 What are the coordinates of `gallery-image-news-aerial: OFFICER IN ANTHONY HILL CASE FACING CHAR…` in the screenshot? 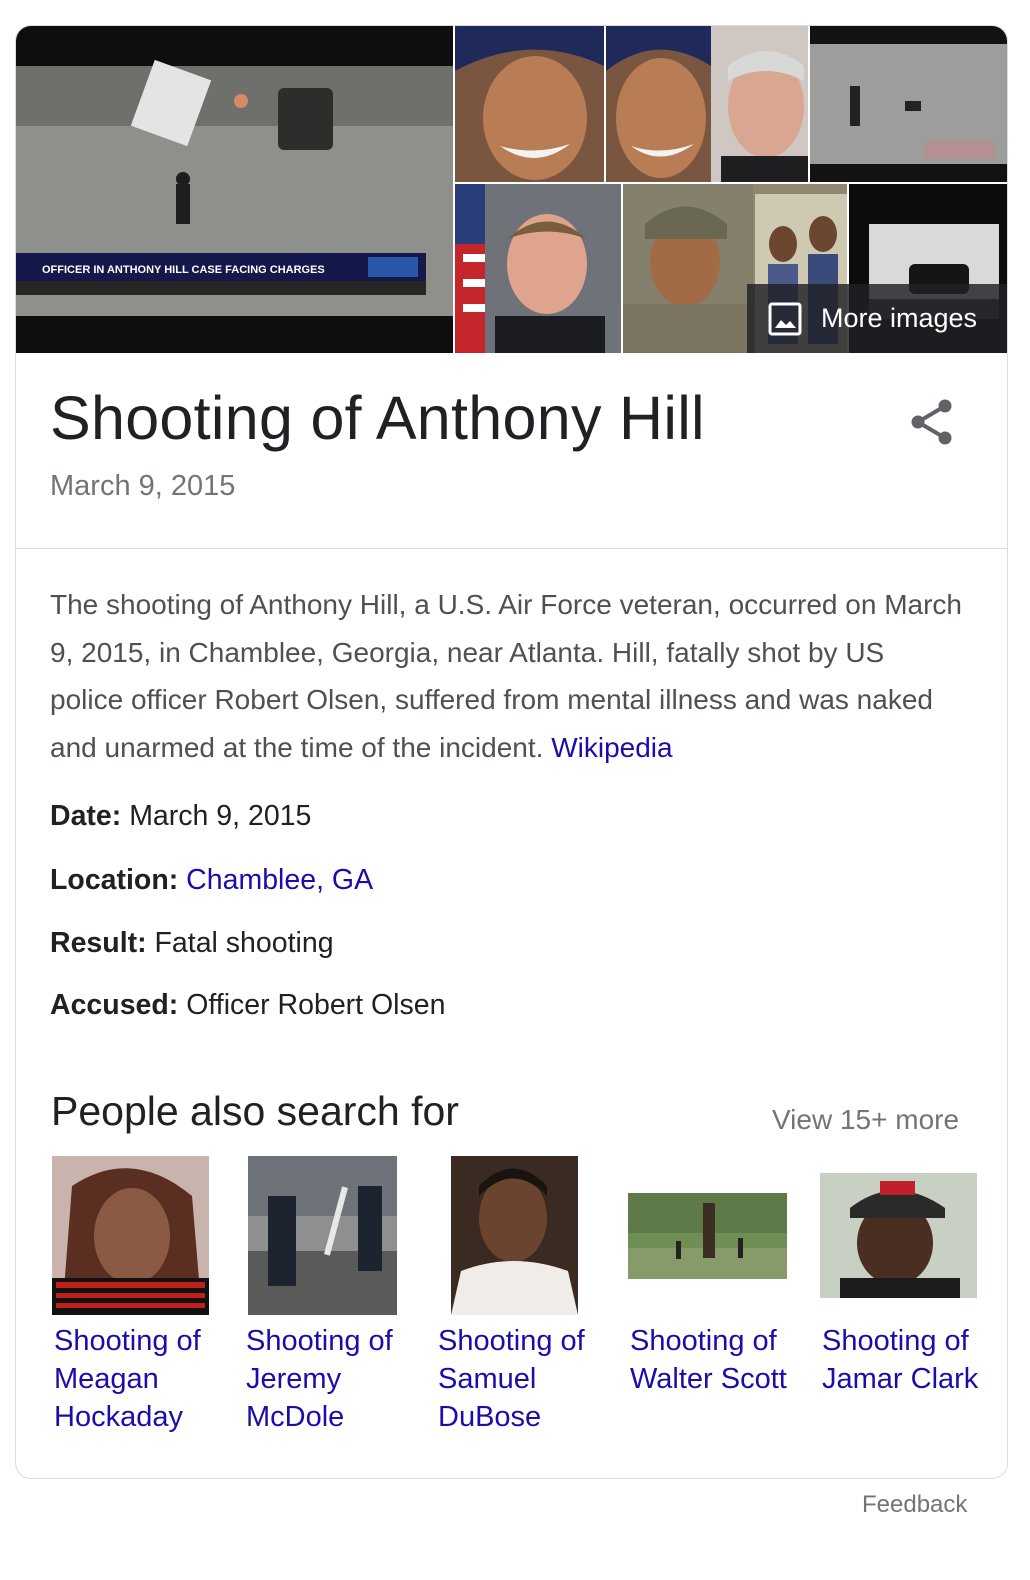 It's located at (234, 189).